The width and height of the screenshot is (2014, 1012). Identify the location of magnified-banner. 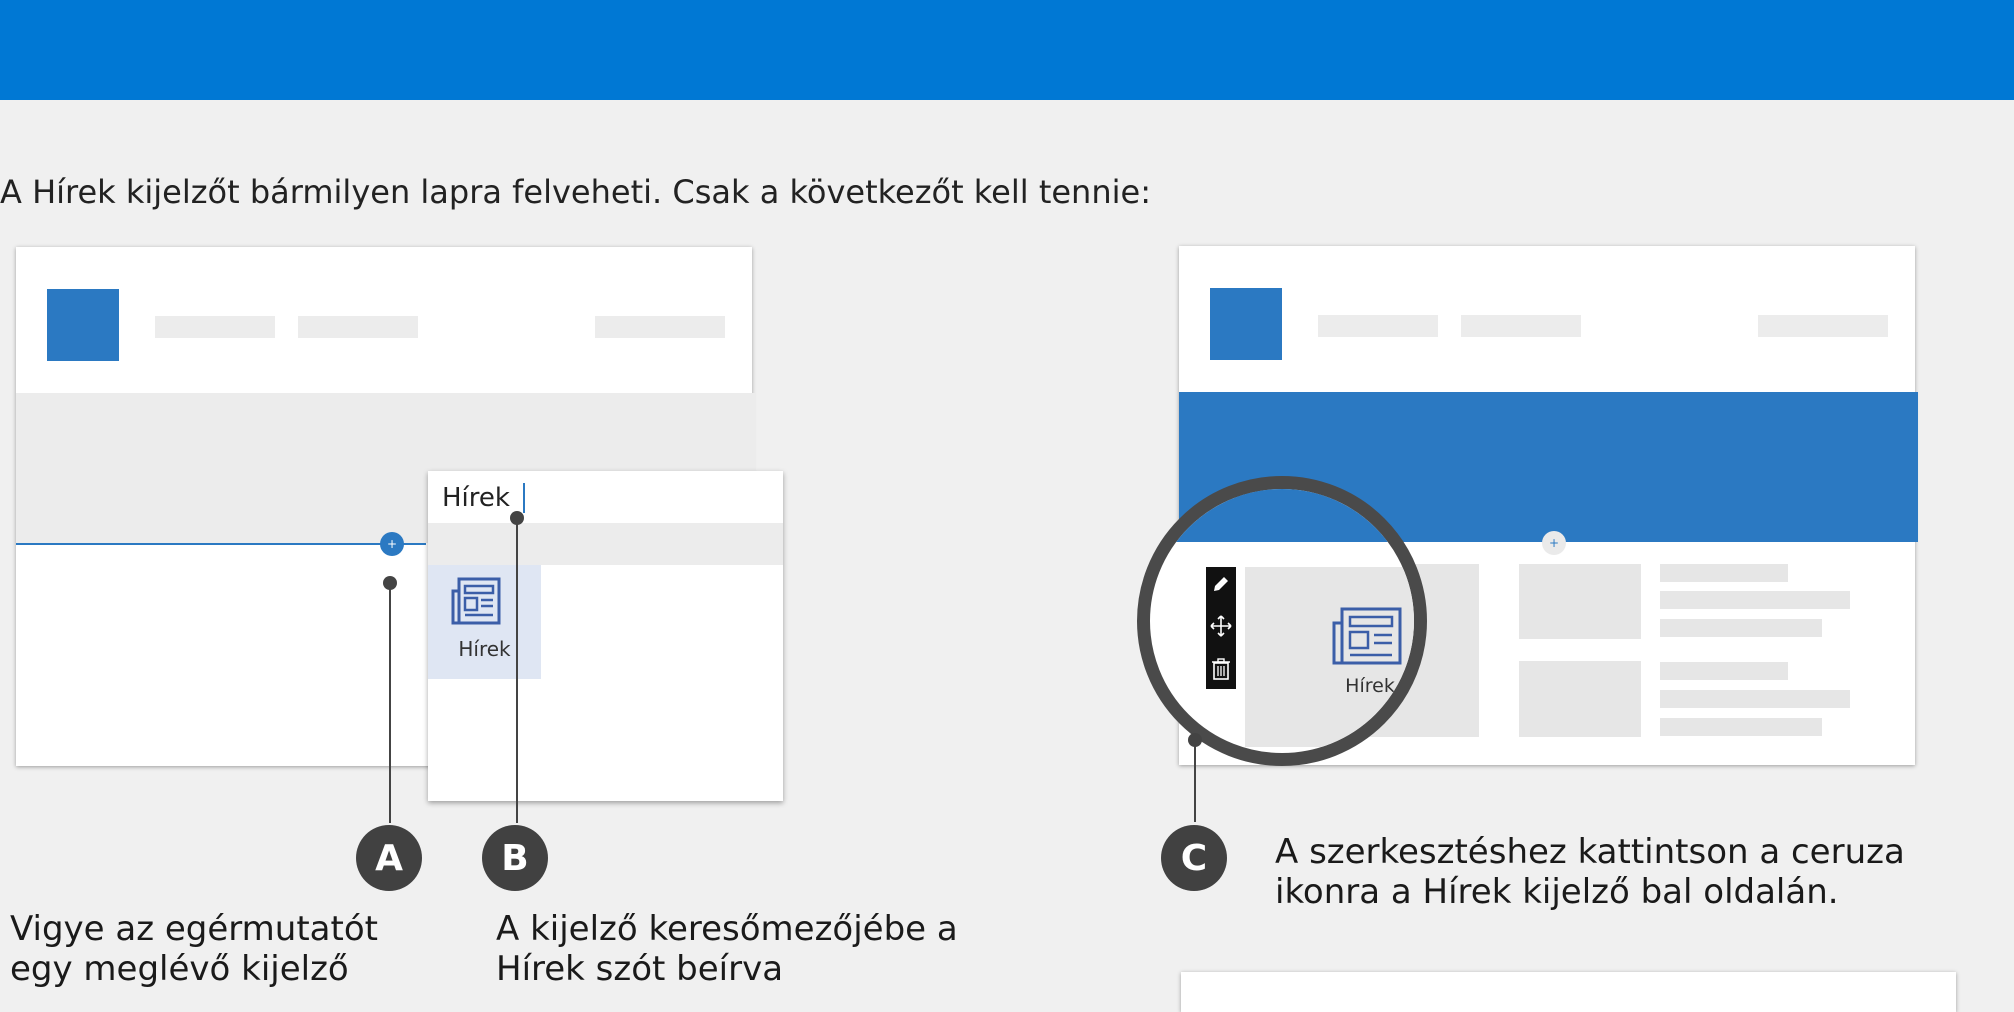
(1282, 515).